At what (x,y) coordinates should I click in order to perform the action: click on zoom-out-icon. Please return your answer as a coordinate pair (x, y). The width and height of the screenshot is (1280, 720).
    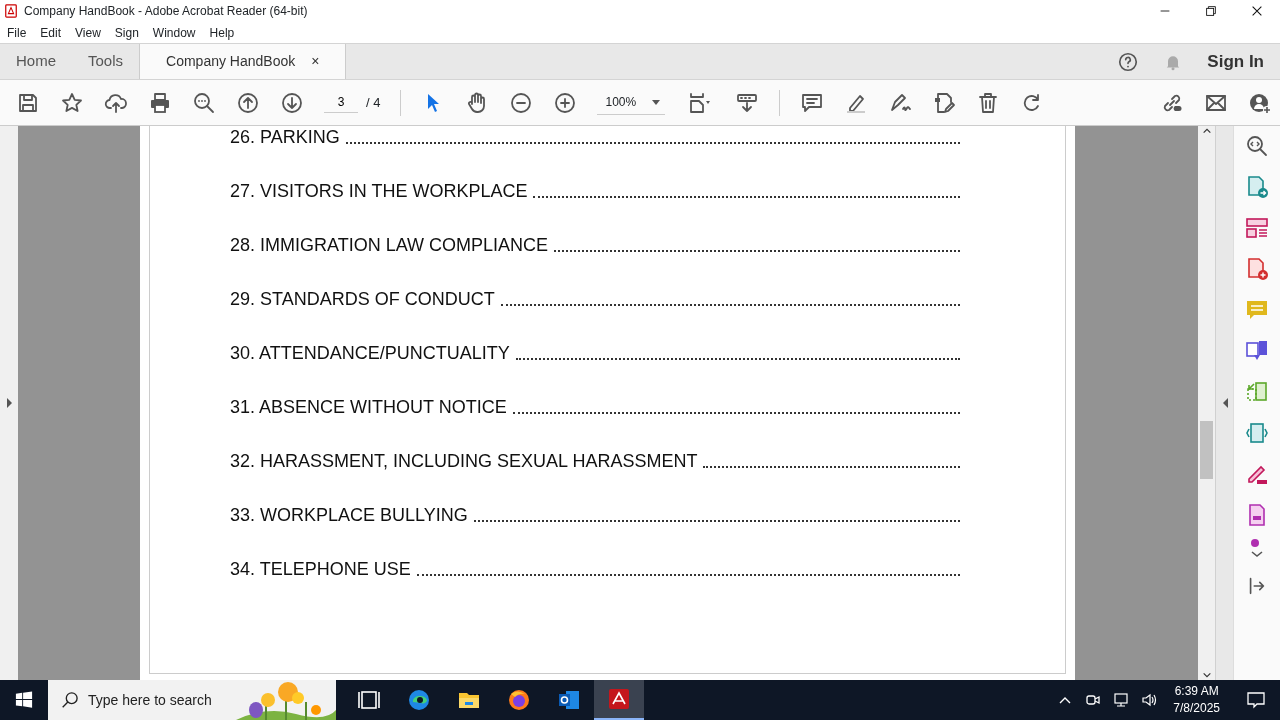
    Looking at the image, I should click on (204, 102).